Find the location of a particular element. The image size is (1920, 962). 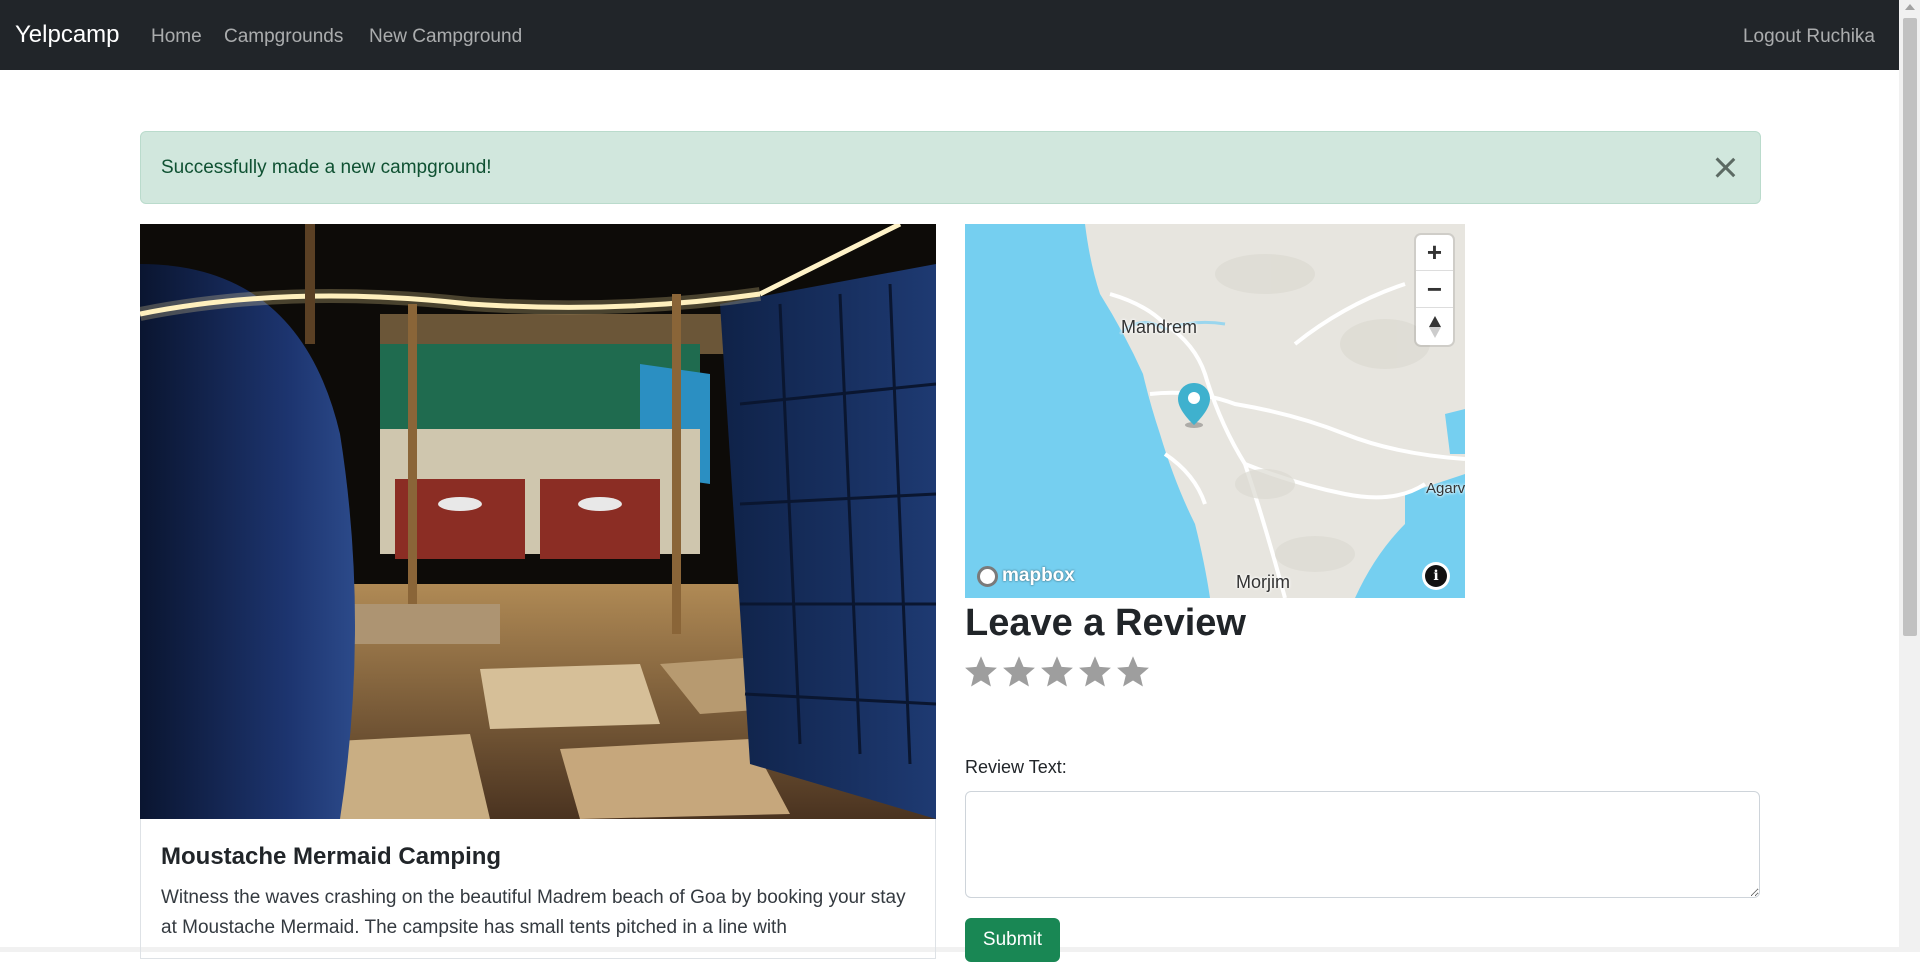

mapbox-attribution: mapbox is located at coordinates (1038, 575).